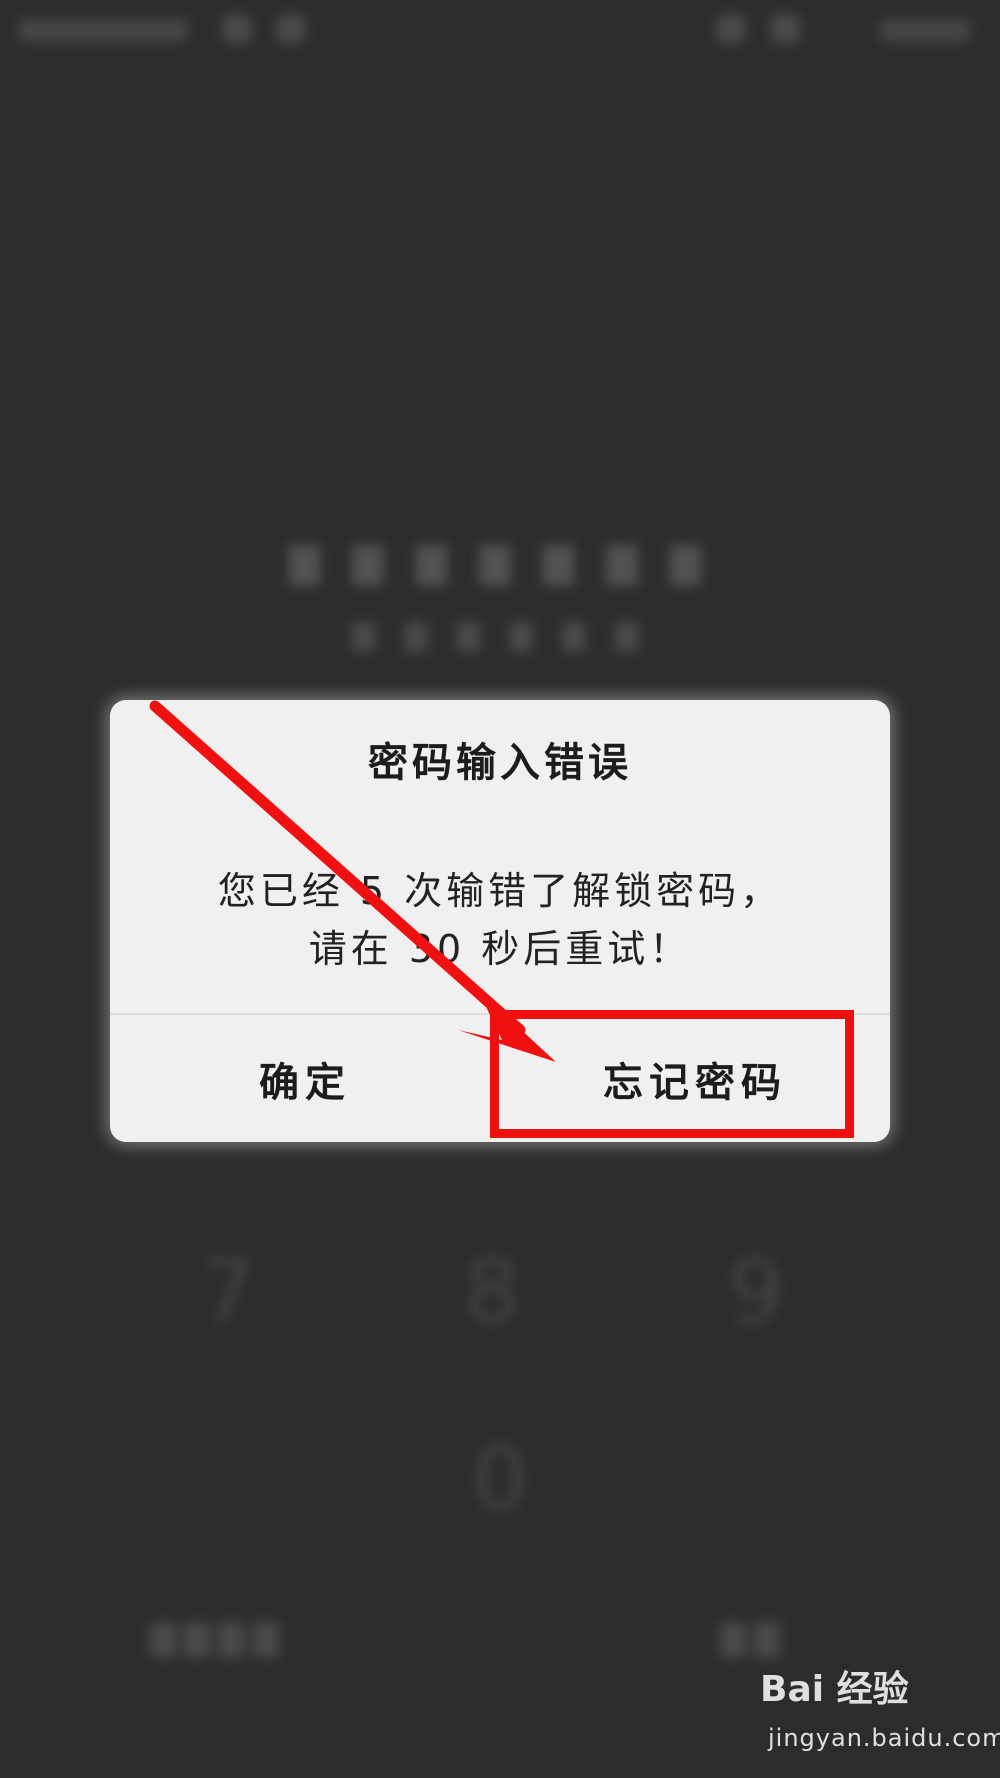  Describe the element at coordinates (884, 1738) in the screenshot. I see `watermark-url: jingyan.baidu.com` at that location.